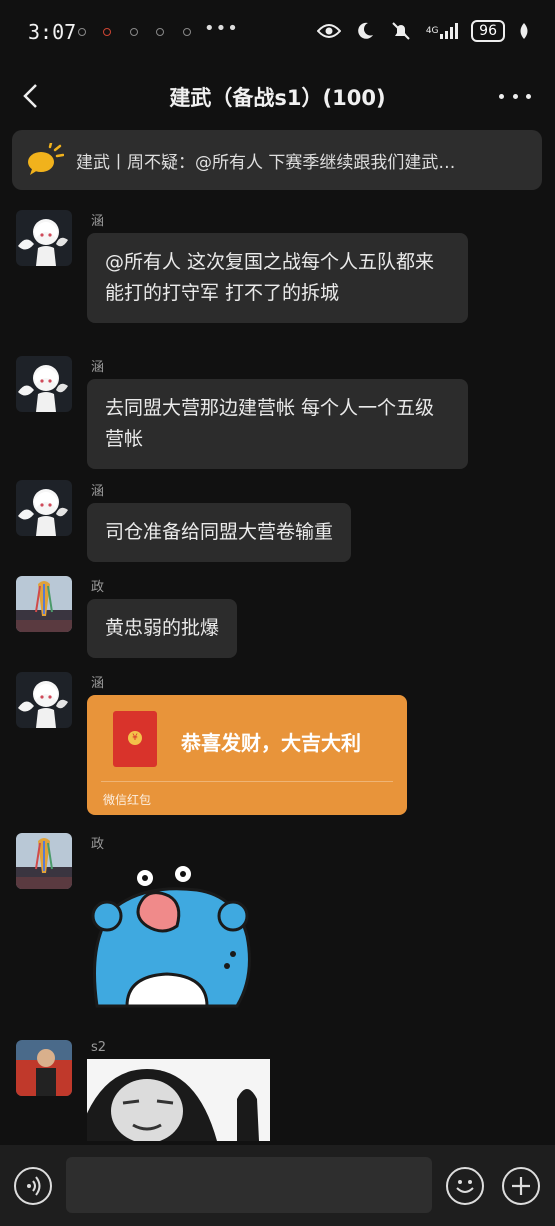 This screenshot has width=555, height=1226. I want to click on plus-icon, so click(521, 1186).